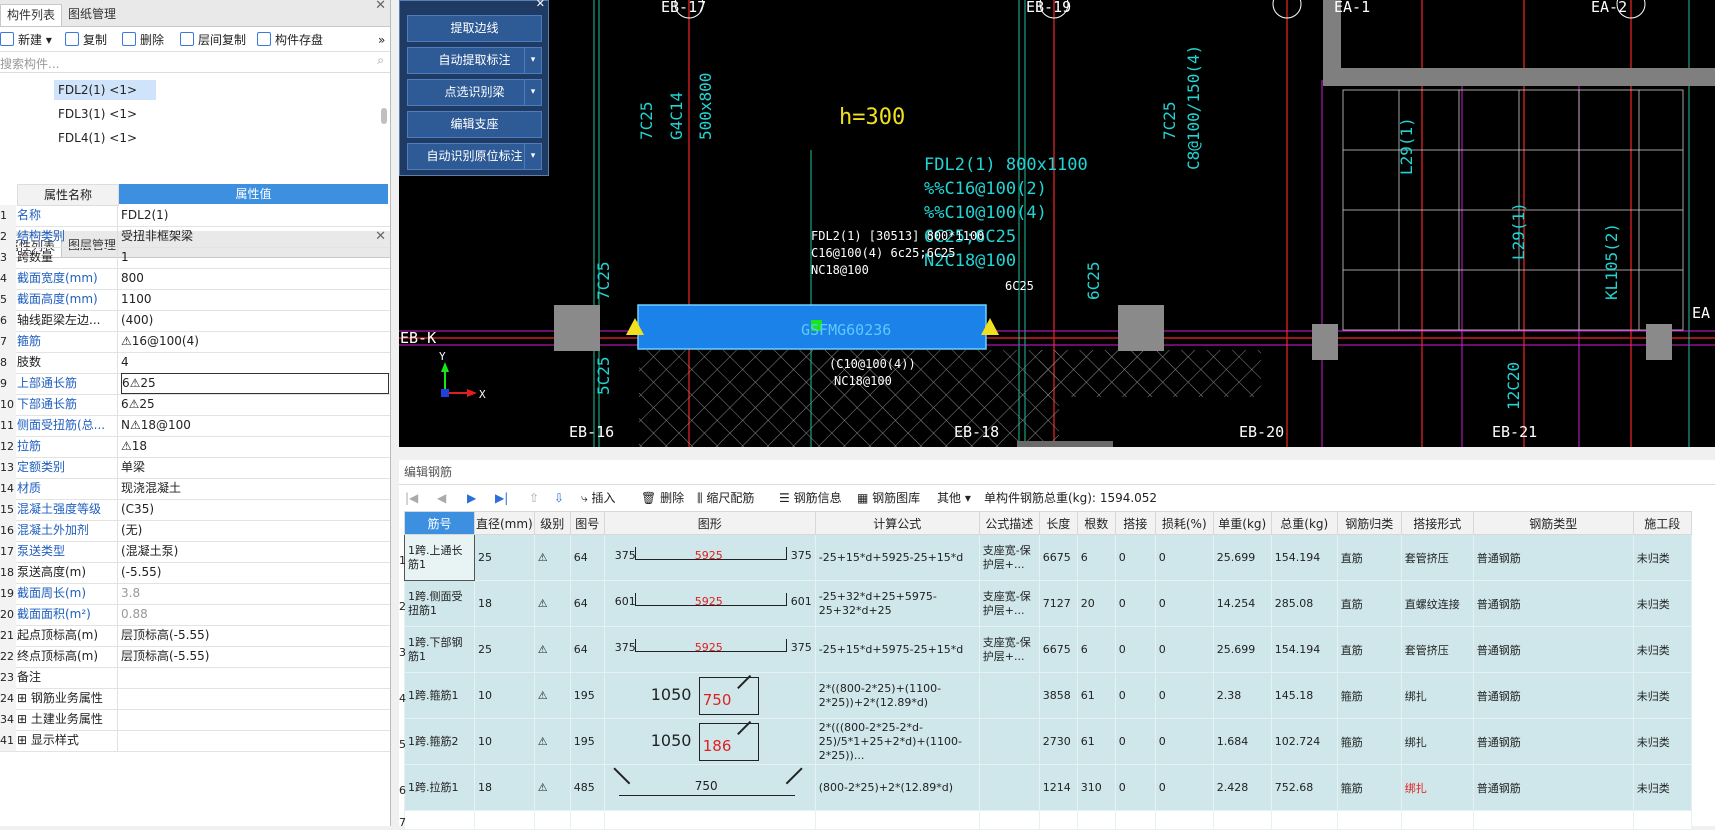  What do you see at coordinates (709, 523) in the screenshot?
I see `column-header: 图形` at bounding box center [709, 523].